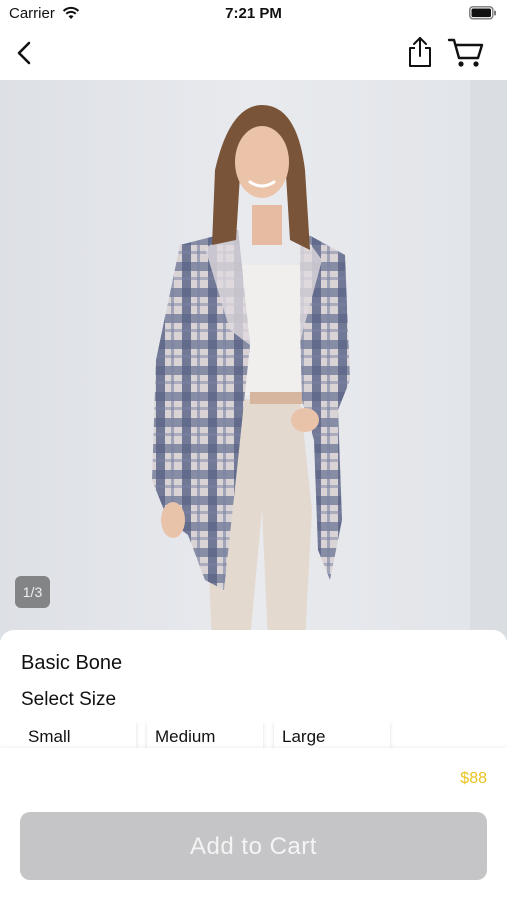 The width and height of the screenshot is (507, 900). Describe the element at coordinates (473, 778) in the screenshot. I see `product-price: $88` at that location.